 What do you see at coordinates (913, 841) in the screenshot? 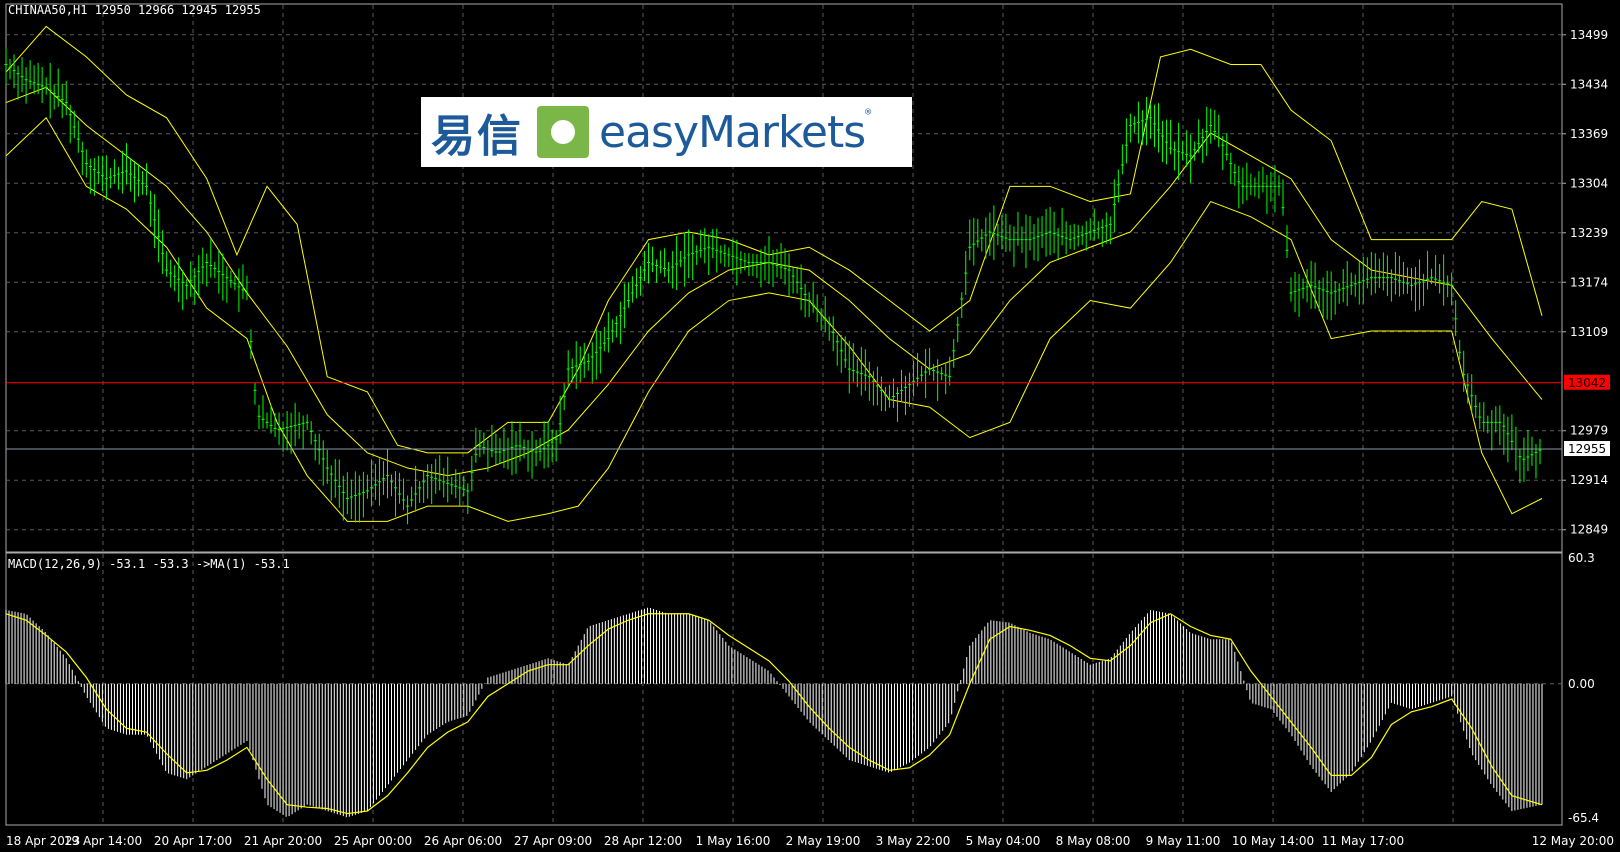
I see `x-tick-label: 3 May 22:00` at bounding box center [913, 841].